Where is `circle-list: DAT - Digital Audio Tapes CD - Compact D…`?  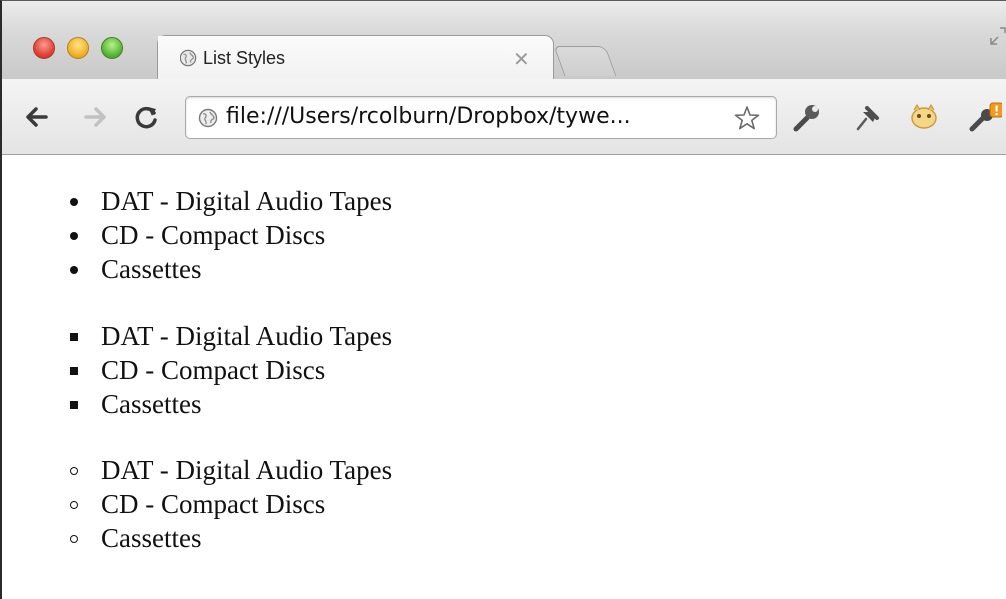 circle-list: DAT - Digital Audio Tapes CD - Compact D… is located at coordinates (228, 504).